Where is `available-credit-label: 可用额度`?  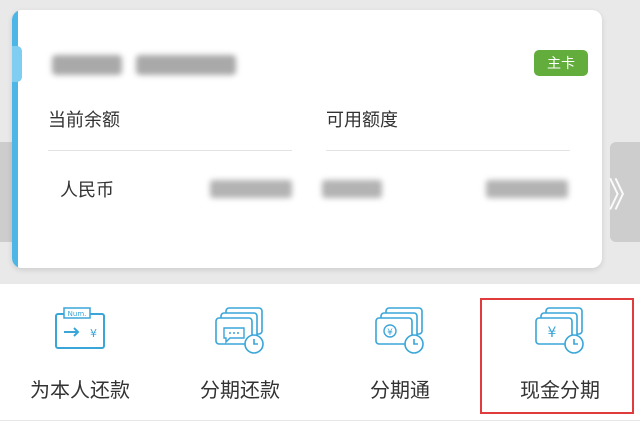
available-credit-label: 可用额度 is located at coordinates (362, 120).